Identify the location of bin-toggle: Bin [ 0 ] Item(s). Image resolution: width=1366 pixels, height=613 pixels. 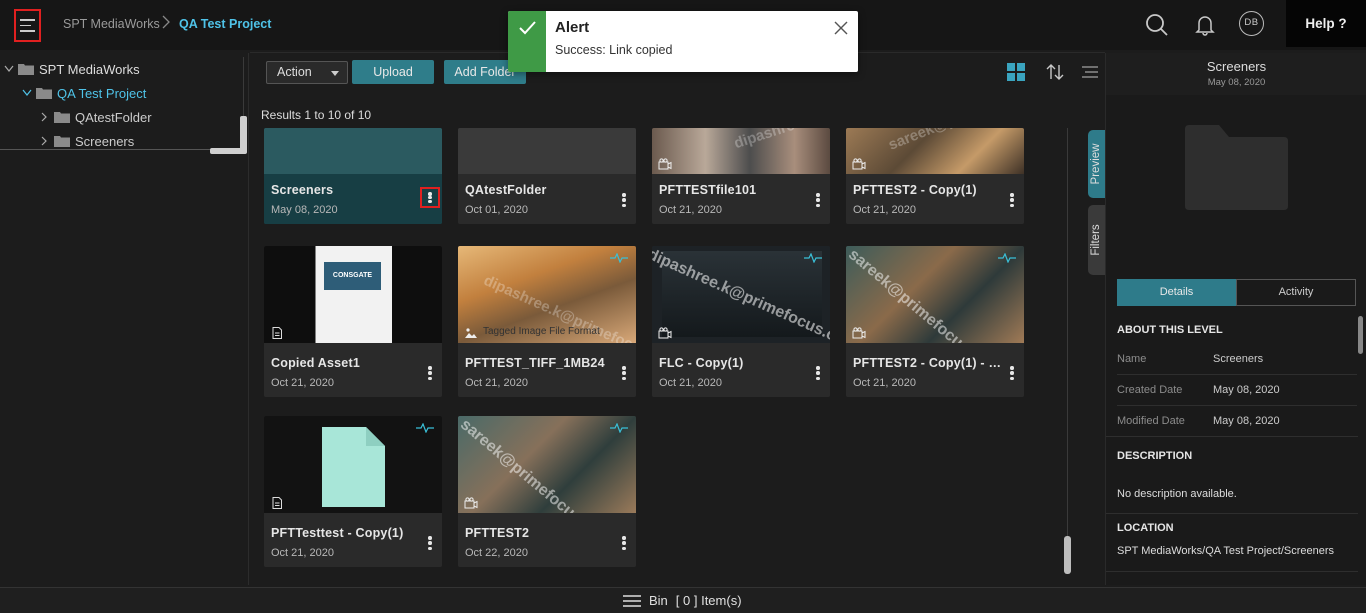
(682, 600).